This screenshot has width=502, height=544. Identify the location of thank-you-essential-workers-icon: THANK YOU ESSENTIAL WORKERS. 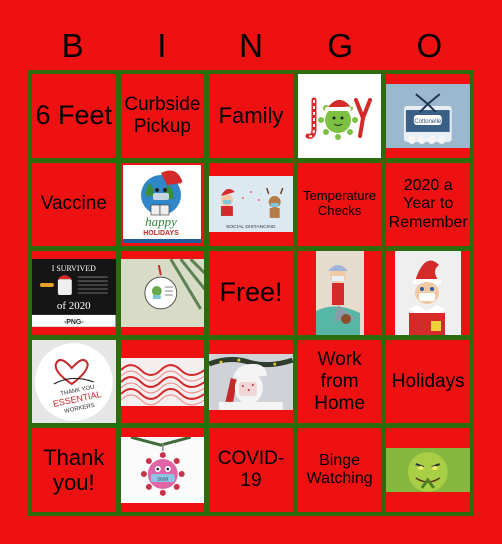
(74, 381).